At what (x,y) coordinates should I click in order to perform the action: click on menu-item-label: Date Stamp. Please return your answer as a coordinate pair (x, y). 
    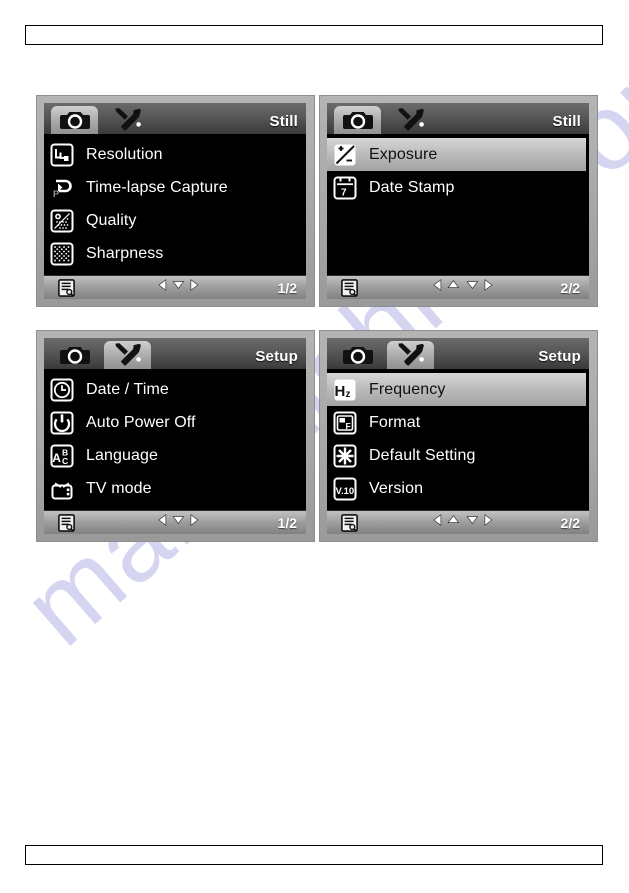
    Looking at the image, I should click on (412, 187).